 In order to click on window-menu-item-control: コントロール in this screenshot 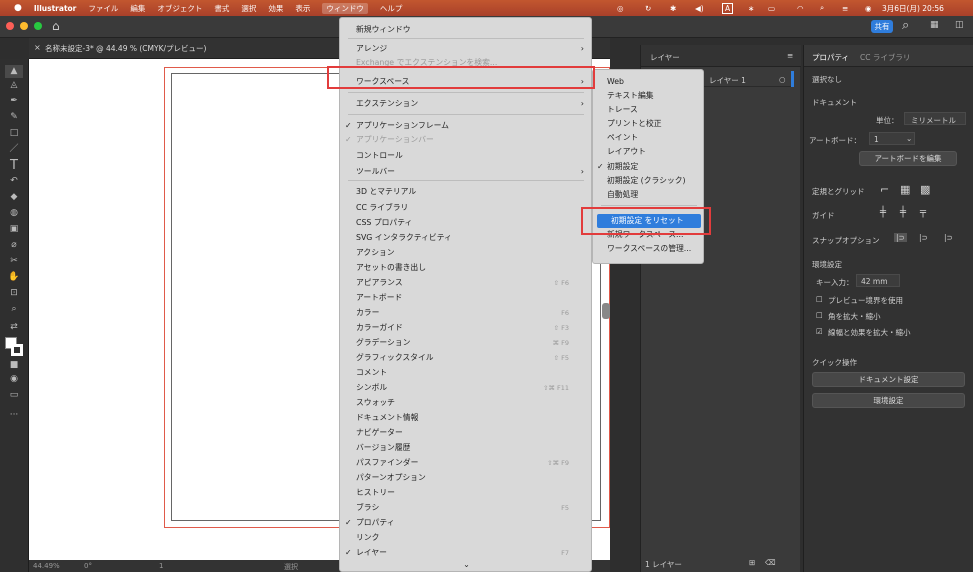, I will do `click(465, 156)`.